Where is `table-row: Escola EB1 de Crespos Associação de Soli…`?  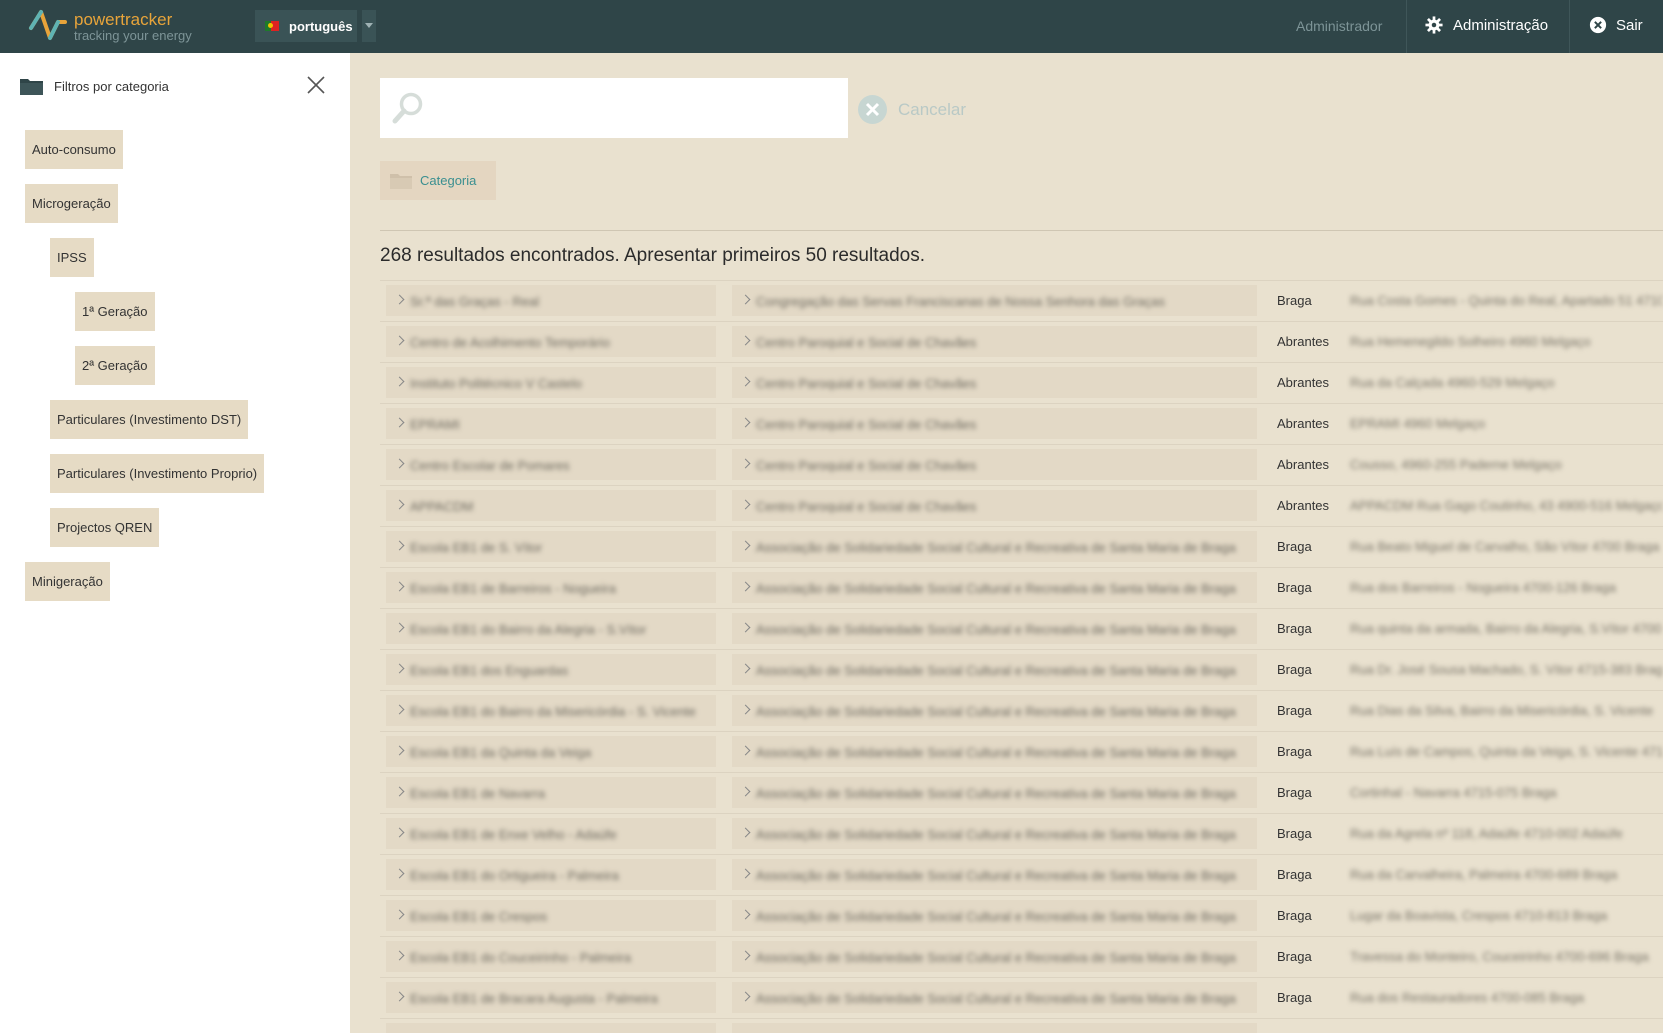 table-row: Escola EB1 de Crespos Associação de Soli… is located at coordinates (1021, 915).